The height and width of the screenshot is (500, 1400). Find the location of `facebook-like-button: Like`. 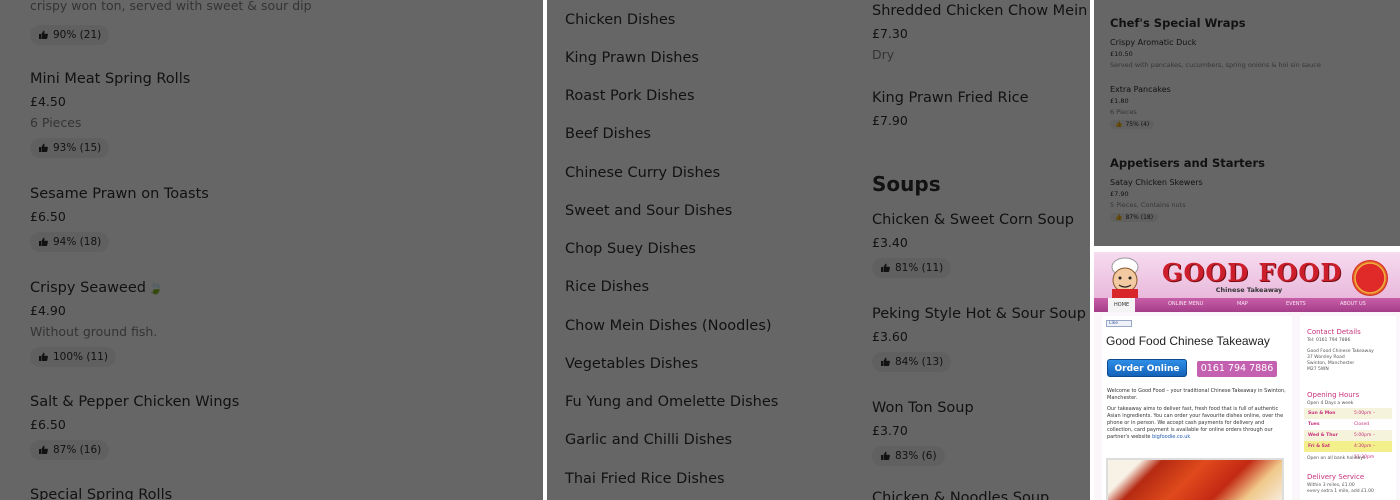

facebook-like-button: Like is located at coordinates (1119, 323).